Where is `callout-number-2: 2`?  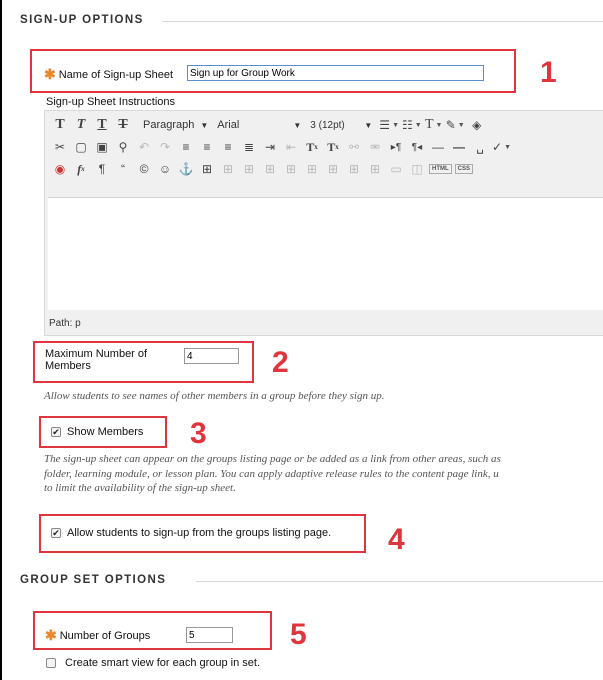 callout-number-2: 2 is located at coordinates (280, 362).